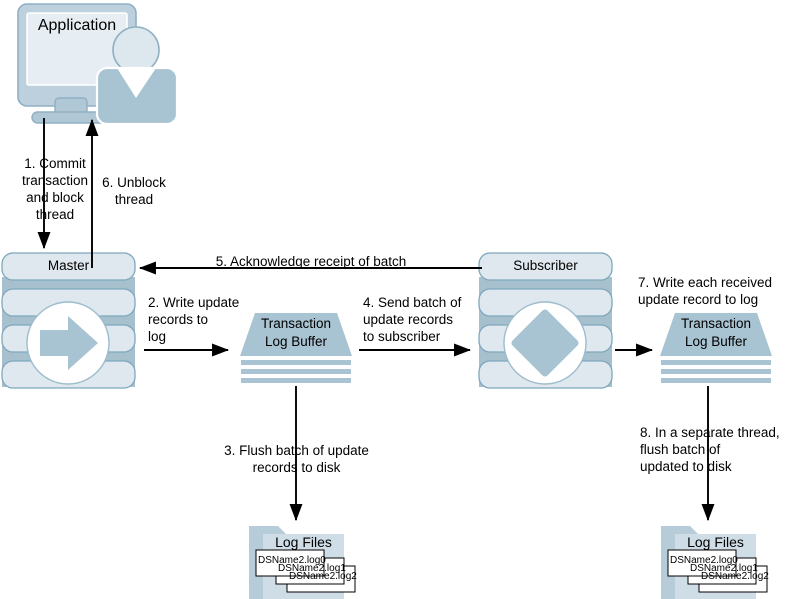  What do you see at coordinates (323, 576) in the screenshot?
I see `master-log-file-name-2: DSName2.log2` at bounding box center [323, 576].